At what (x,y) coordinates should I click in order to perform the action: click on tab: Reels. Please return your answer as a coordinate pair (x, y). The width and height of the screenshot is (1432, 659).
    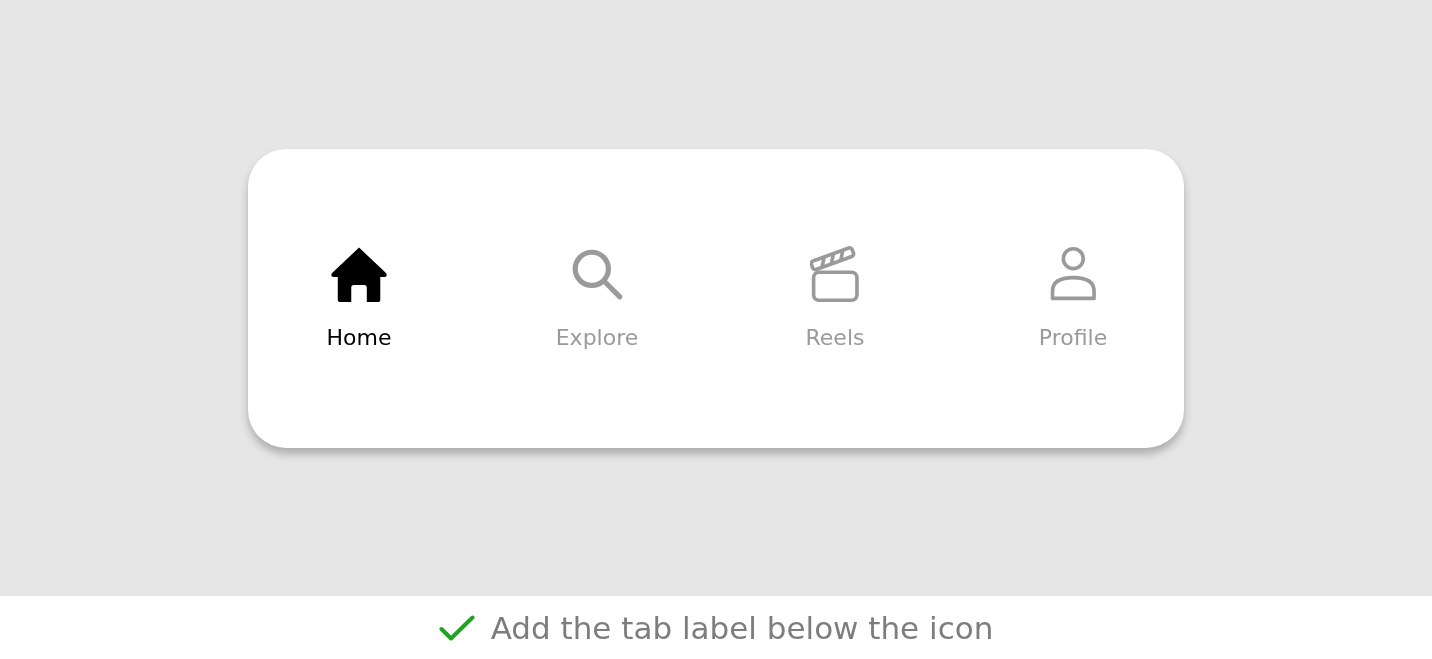
    Looking at the image, I should click on (835, 298).